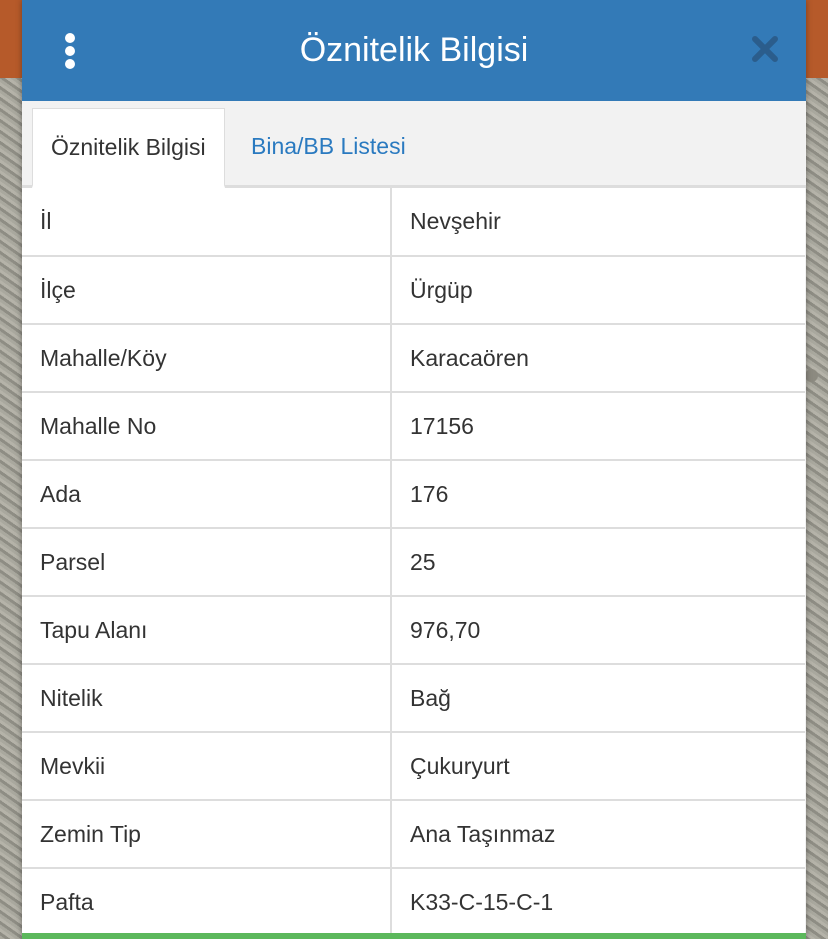  Describe the element at coordinates (207, 698) in the screenshot. I see `attribute-label: Nitelik` at that location.